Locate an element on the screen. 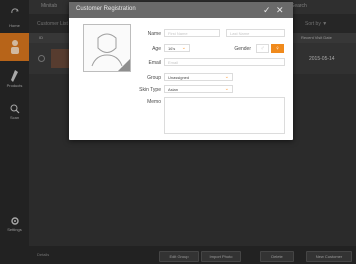 The image size is (356, 264). group-select: Unassigned ⌄ is located at coordinates (198, 77).